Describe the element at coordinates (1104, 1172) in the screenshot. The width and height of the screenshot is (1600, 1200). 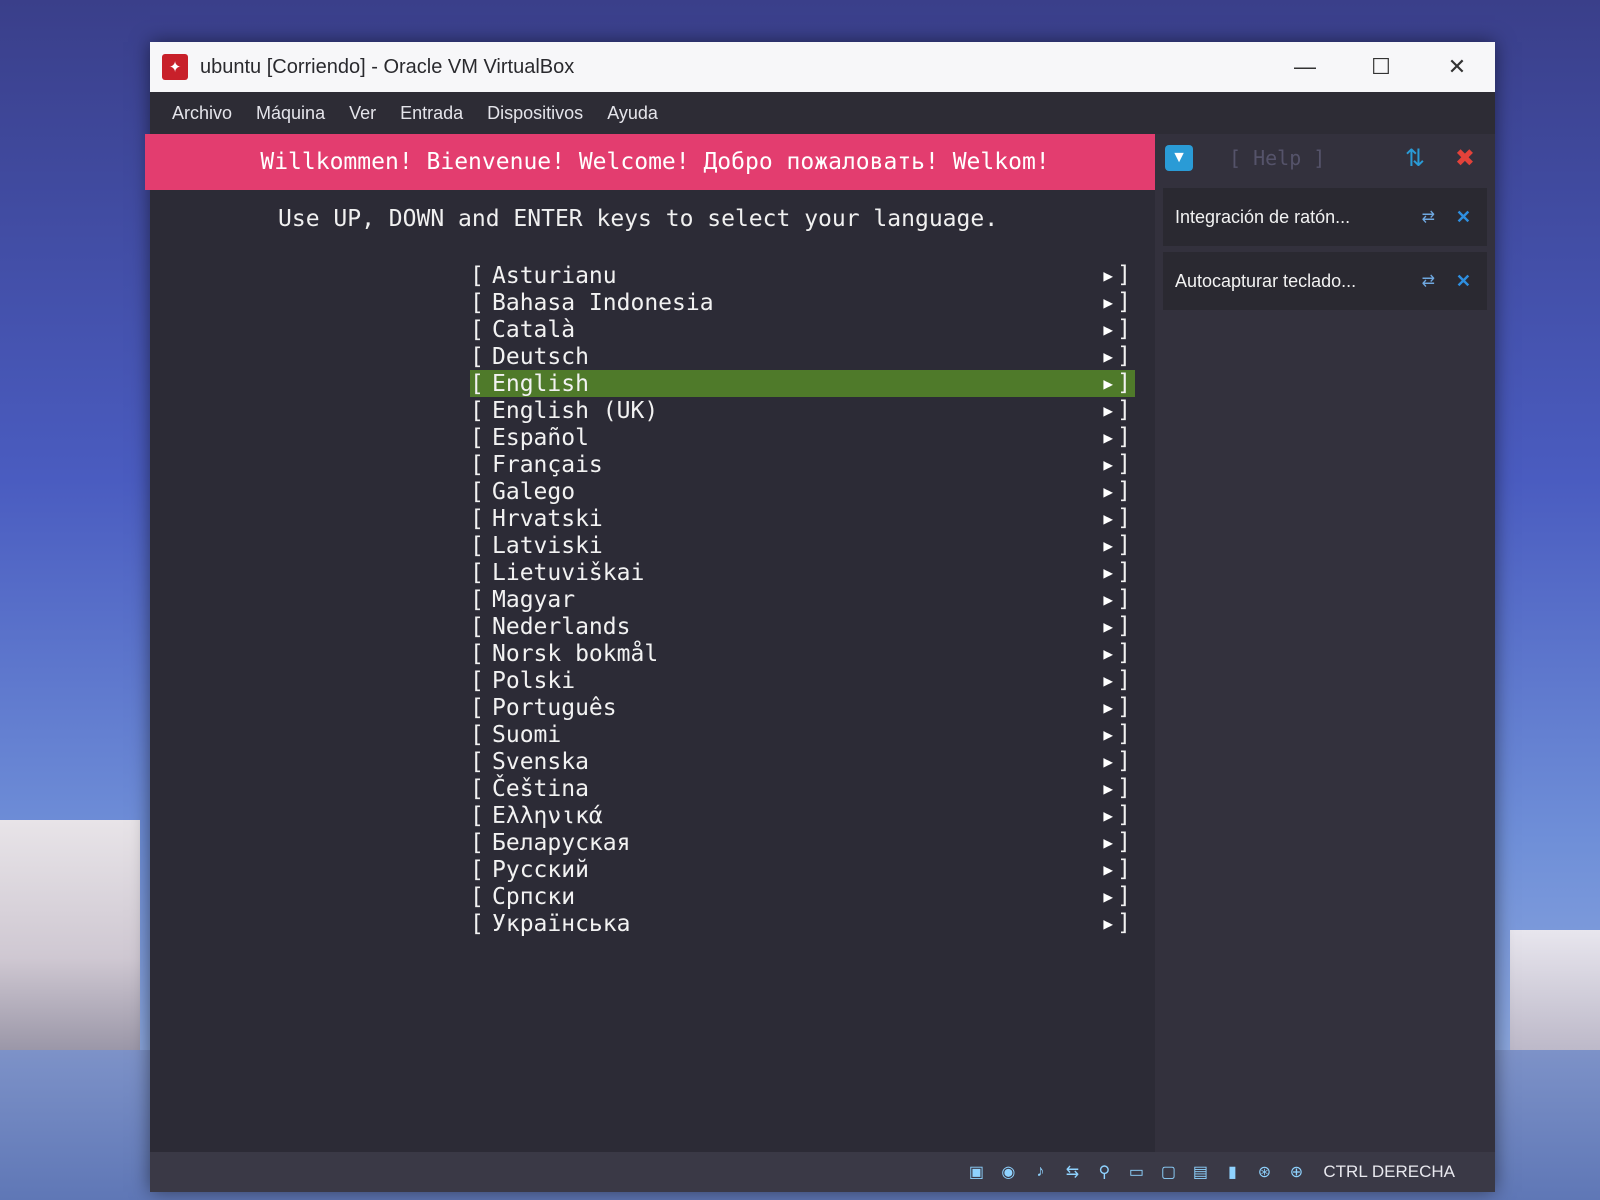
I see `usb-icon: ⚲` at that location.